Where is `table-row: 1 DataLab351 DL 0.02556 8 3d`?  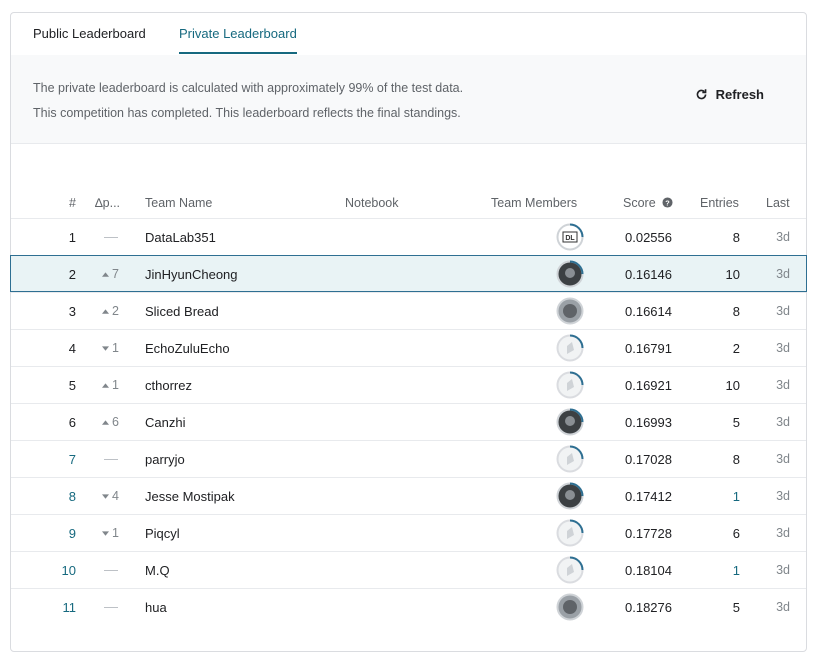 table-row: 1 DataLab351 DL 0.02556 8 3d is located at coordinates (408, 236).